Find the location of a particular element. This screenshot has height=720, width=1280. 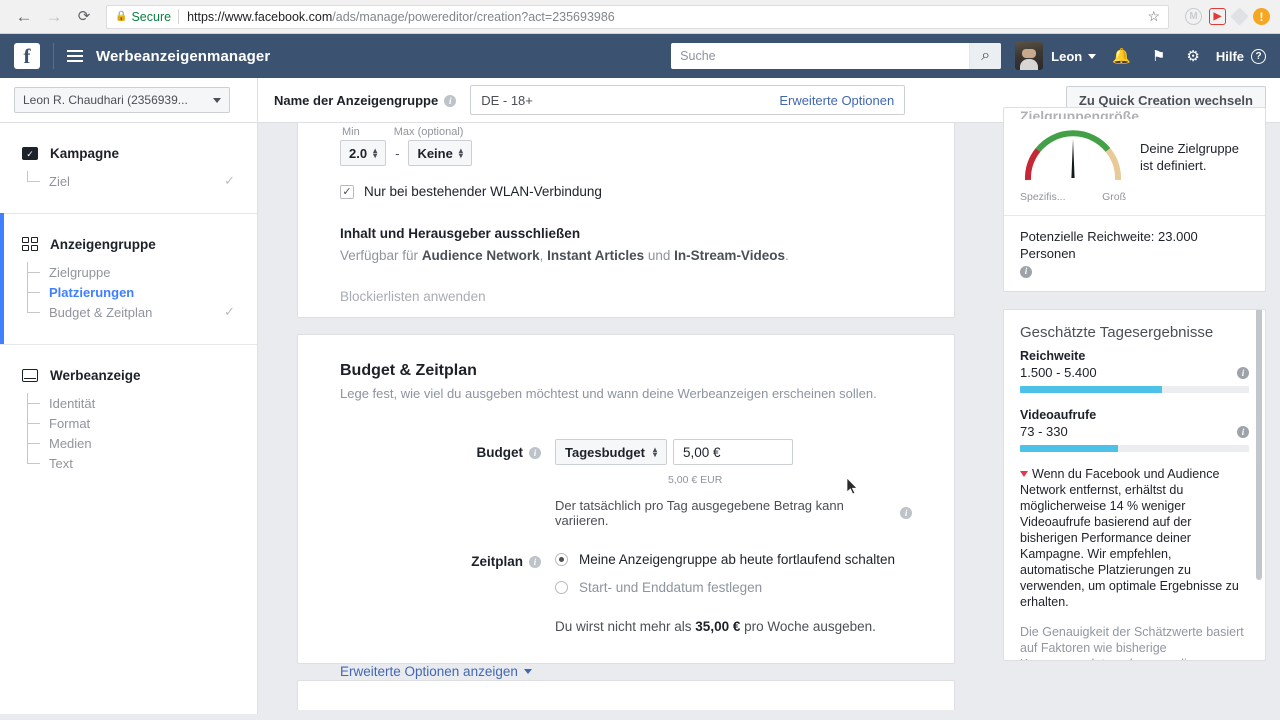

sidebar-item-label: Medien is located at coordinates (70, 443).